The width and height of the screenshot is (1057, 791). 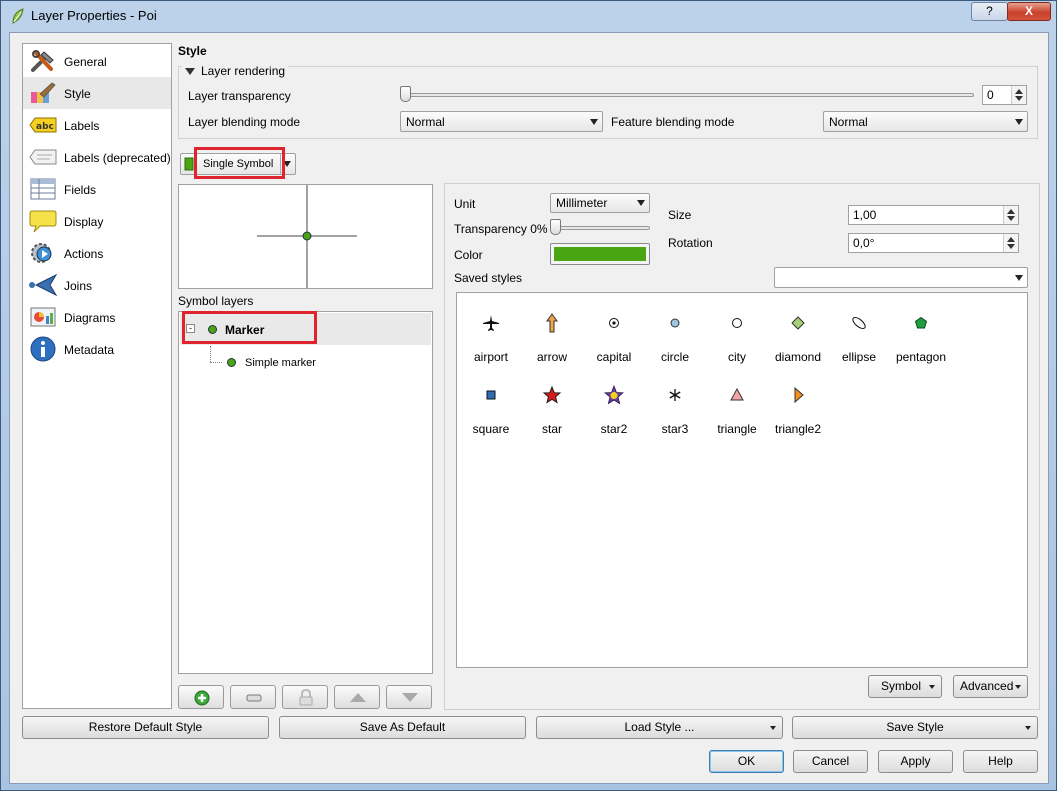 I want to click on saved-styles-combo, so click(x=901, y=277).